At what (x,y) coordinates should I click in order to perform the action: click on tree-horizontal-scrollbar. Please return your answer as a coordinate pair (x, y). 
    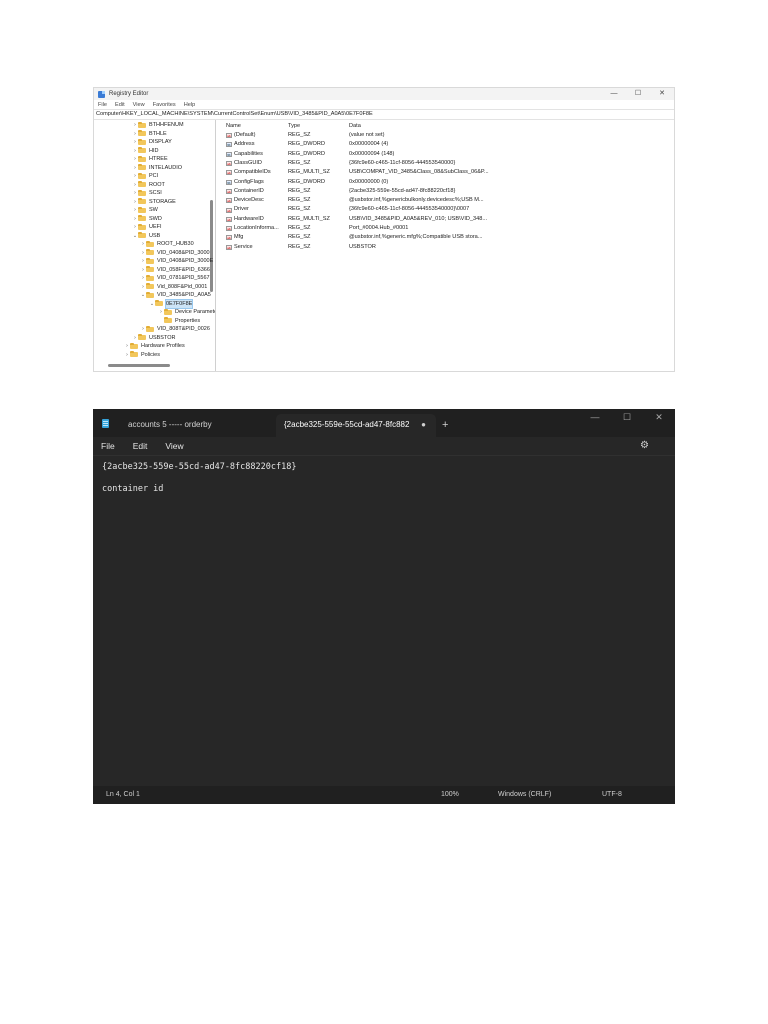
    Looking at the image, I should click on (139, 365).